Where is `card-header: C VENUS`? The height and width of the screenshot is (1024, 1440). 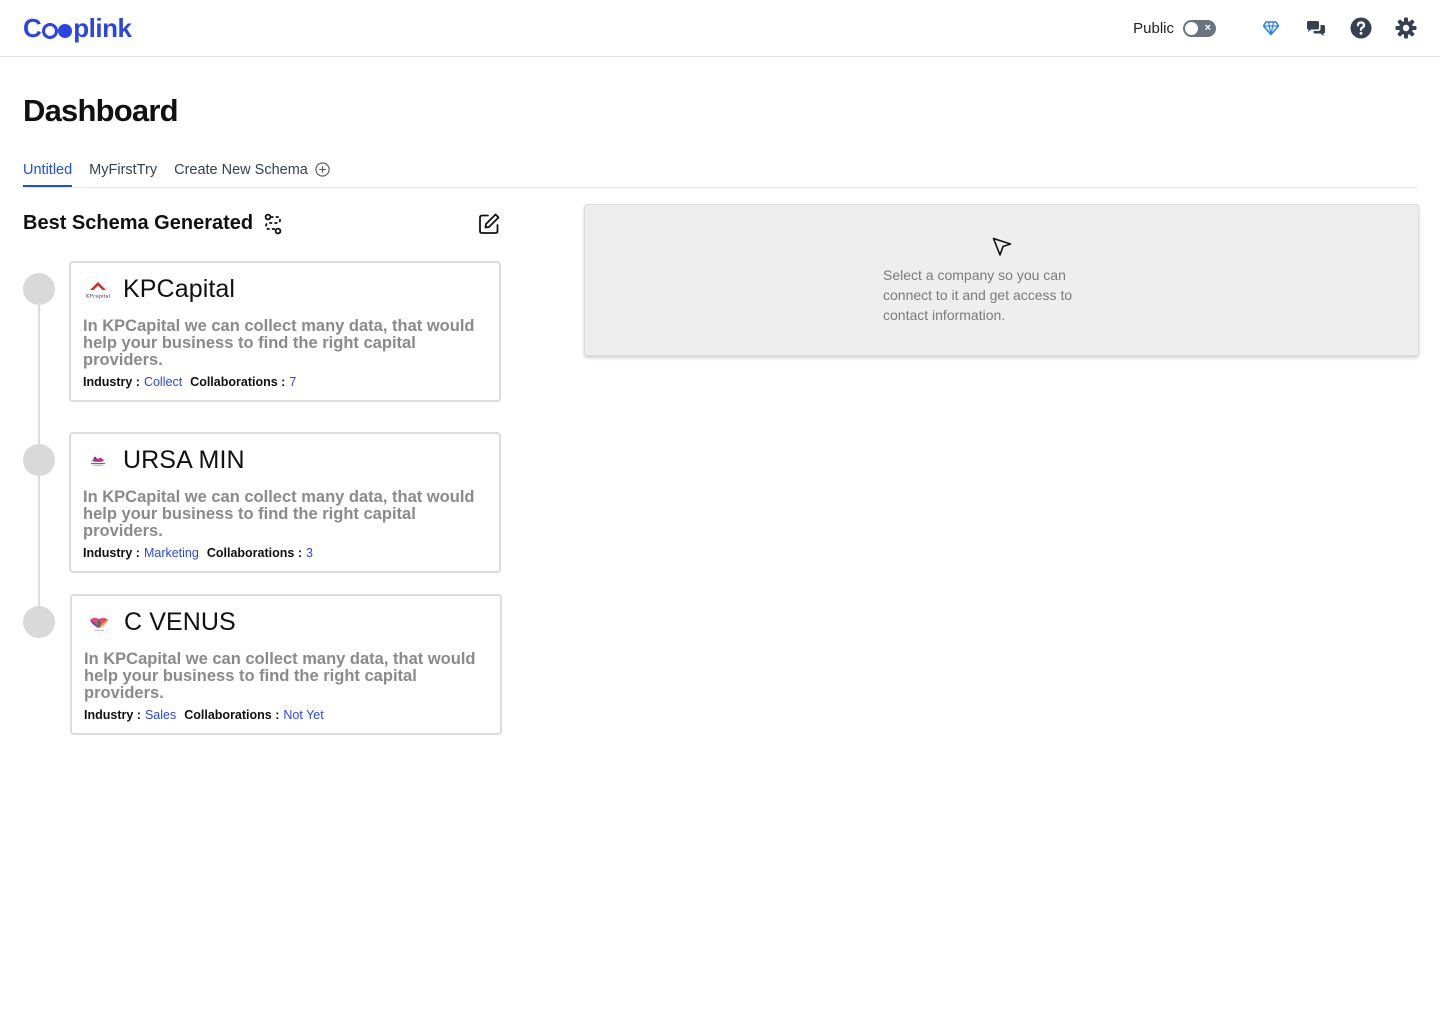
card-header: C VENUS is located at coordinates (161, 622).